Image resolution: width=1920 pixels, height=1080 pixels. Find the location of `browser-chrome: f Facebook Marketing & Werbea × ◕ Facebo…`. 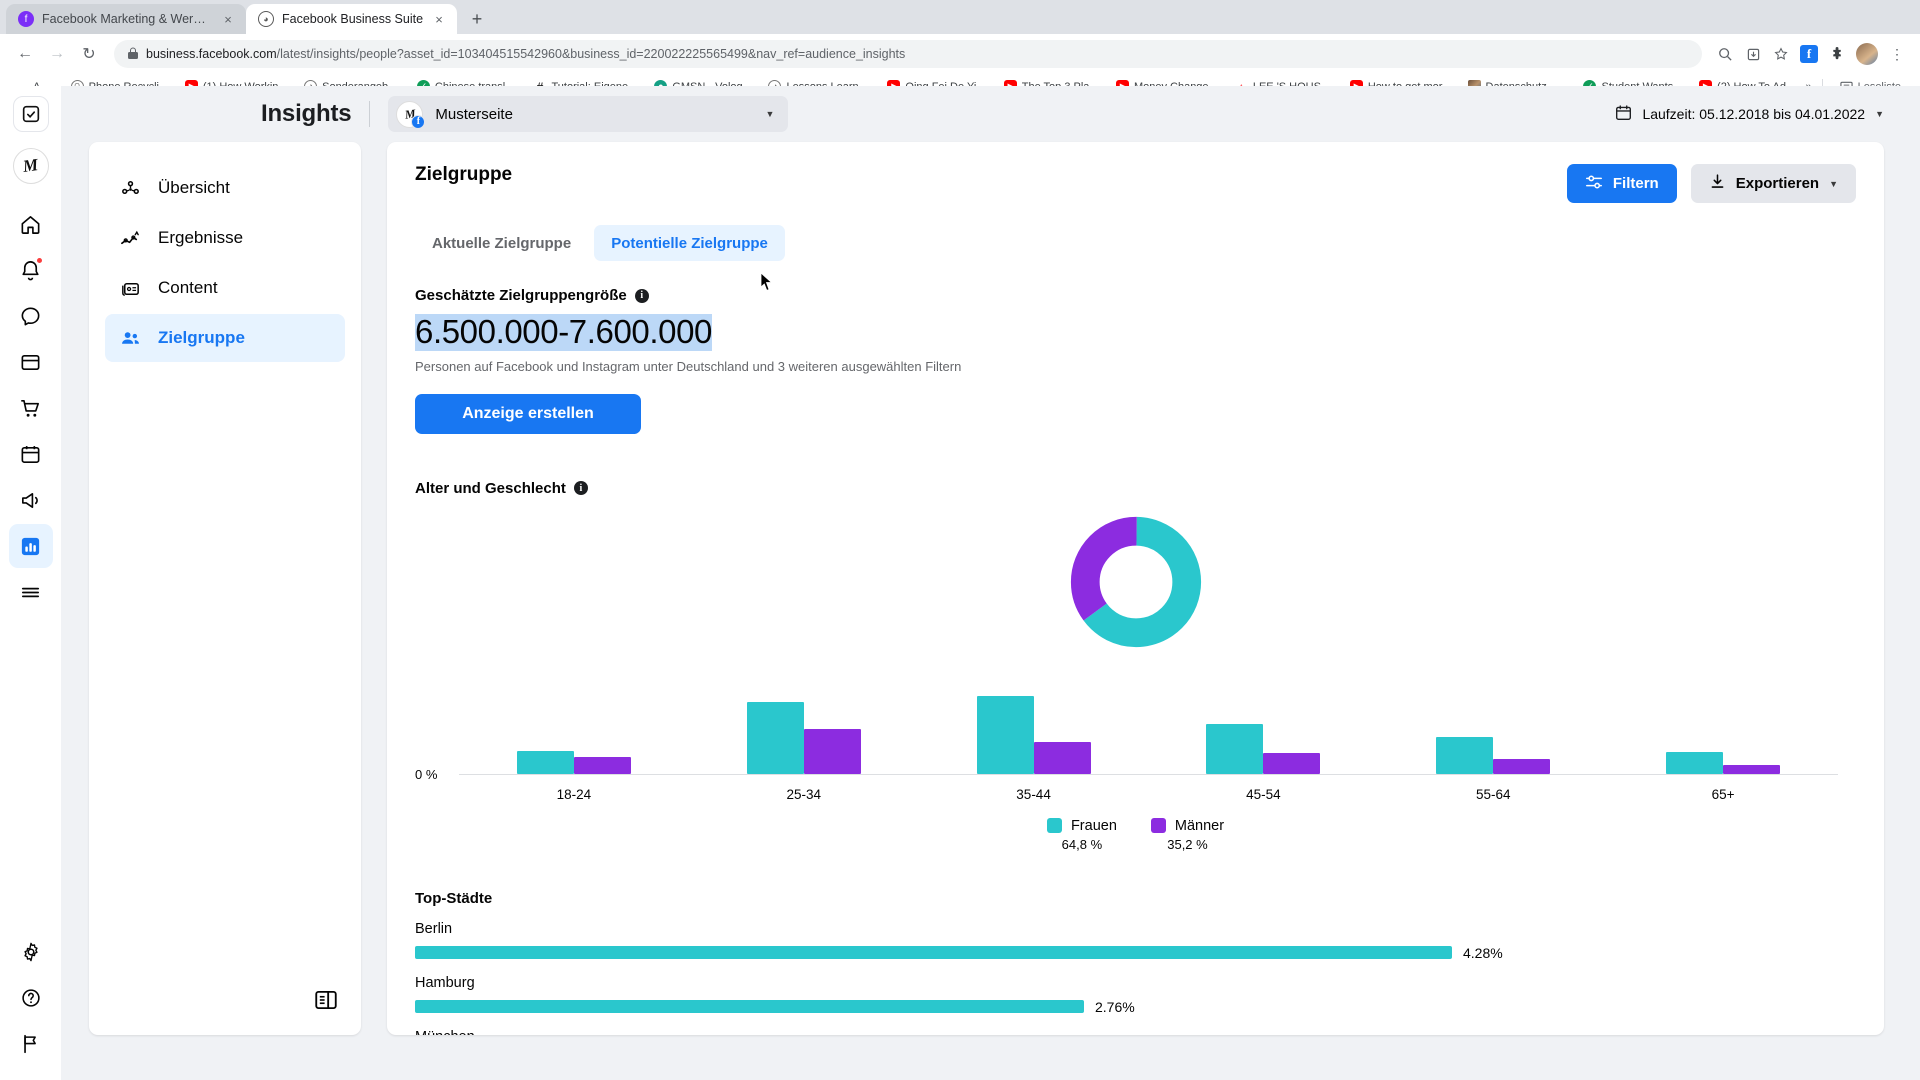

browser-chrome: f Facebook Marketing & Werbea × ◕ Facebo… is located at coordinates (960, 50).